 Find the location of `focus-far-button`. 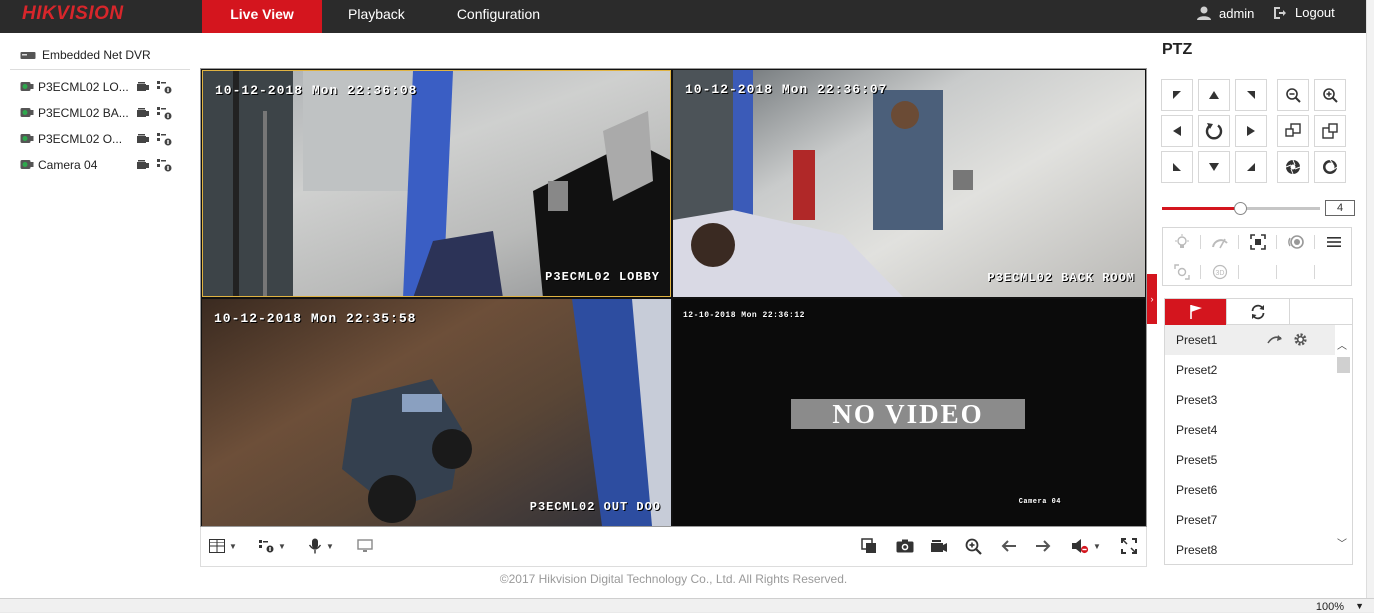

focus-far-button is located at coordinates (1330, 131).